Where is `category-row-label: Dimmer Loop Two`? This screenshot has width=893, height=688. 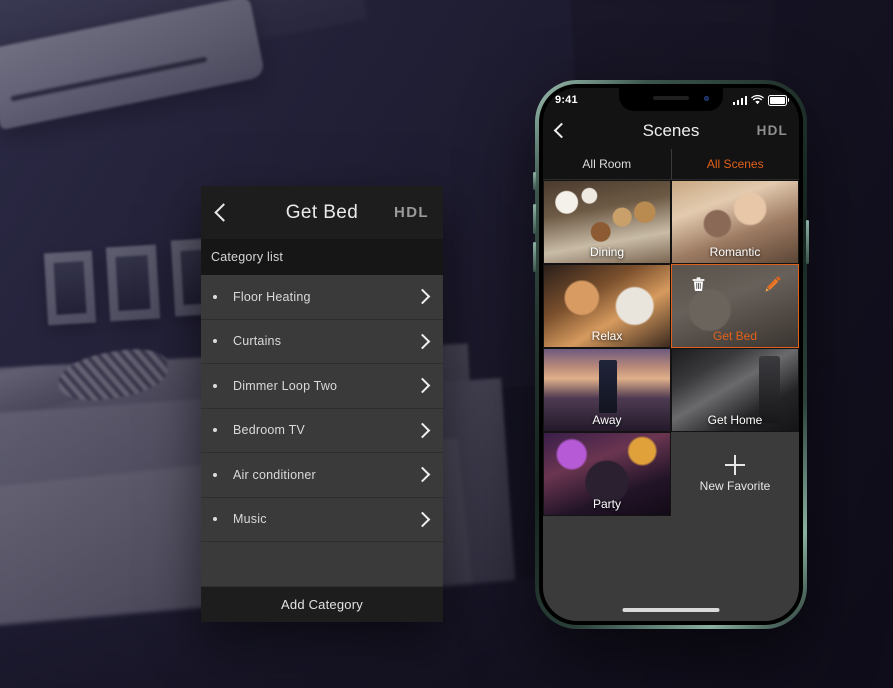
category-row-label: Dimmer Loop Two is located at coordinates (285, 385).